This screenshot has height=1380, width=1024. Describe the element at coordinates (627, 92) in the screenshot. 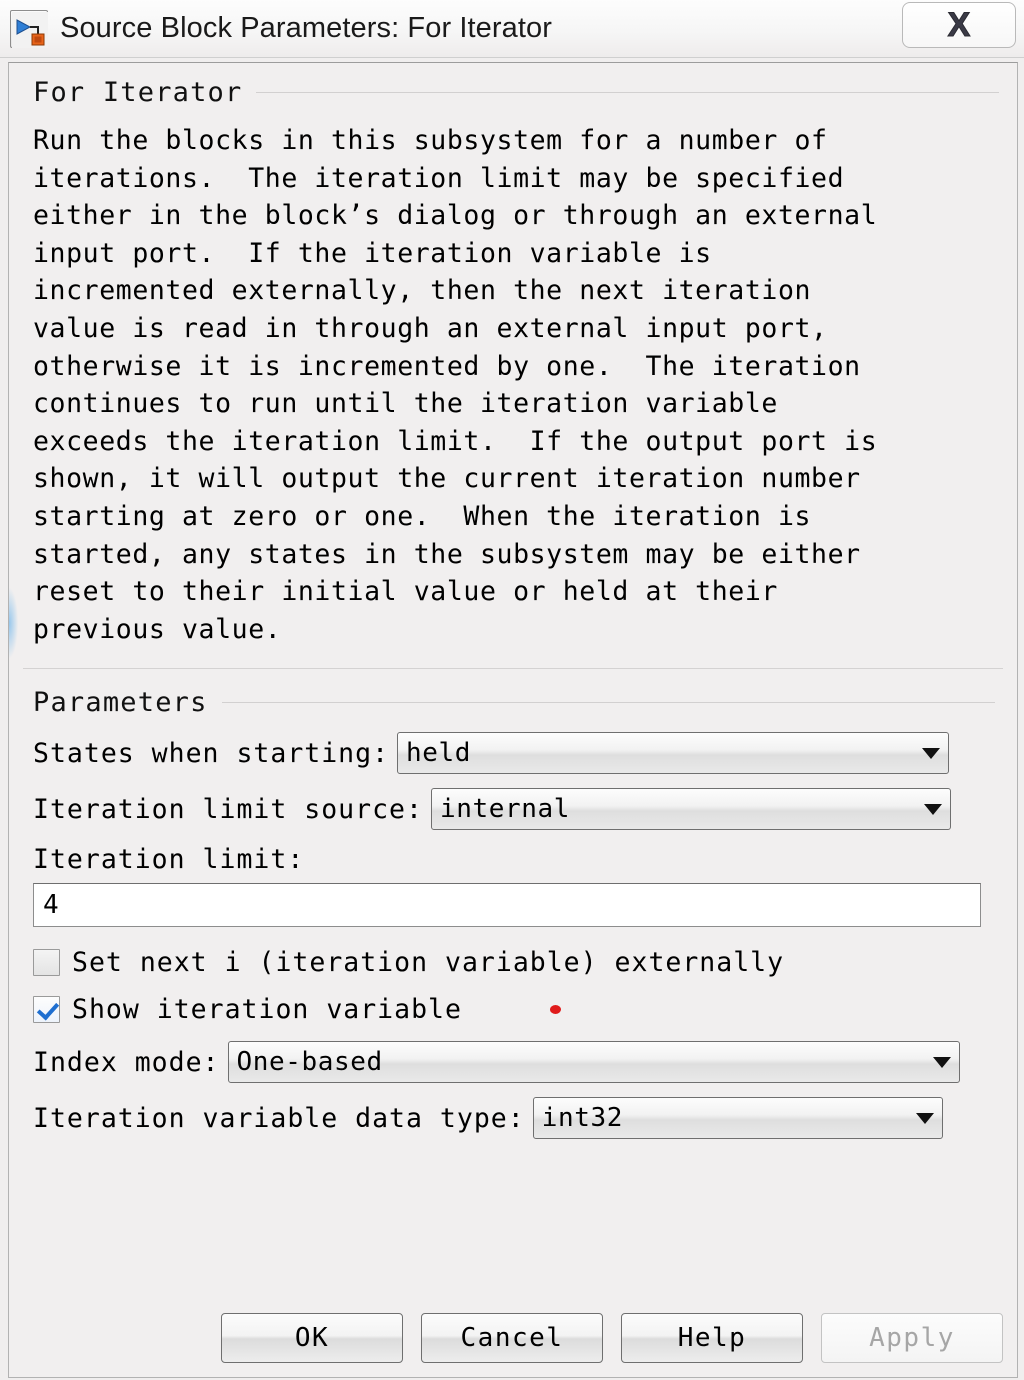

I see `heading-rule` at that location.